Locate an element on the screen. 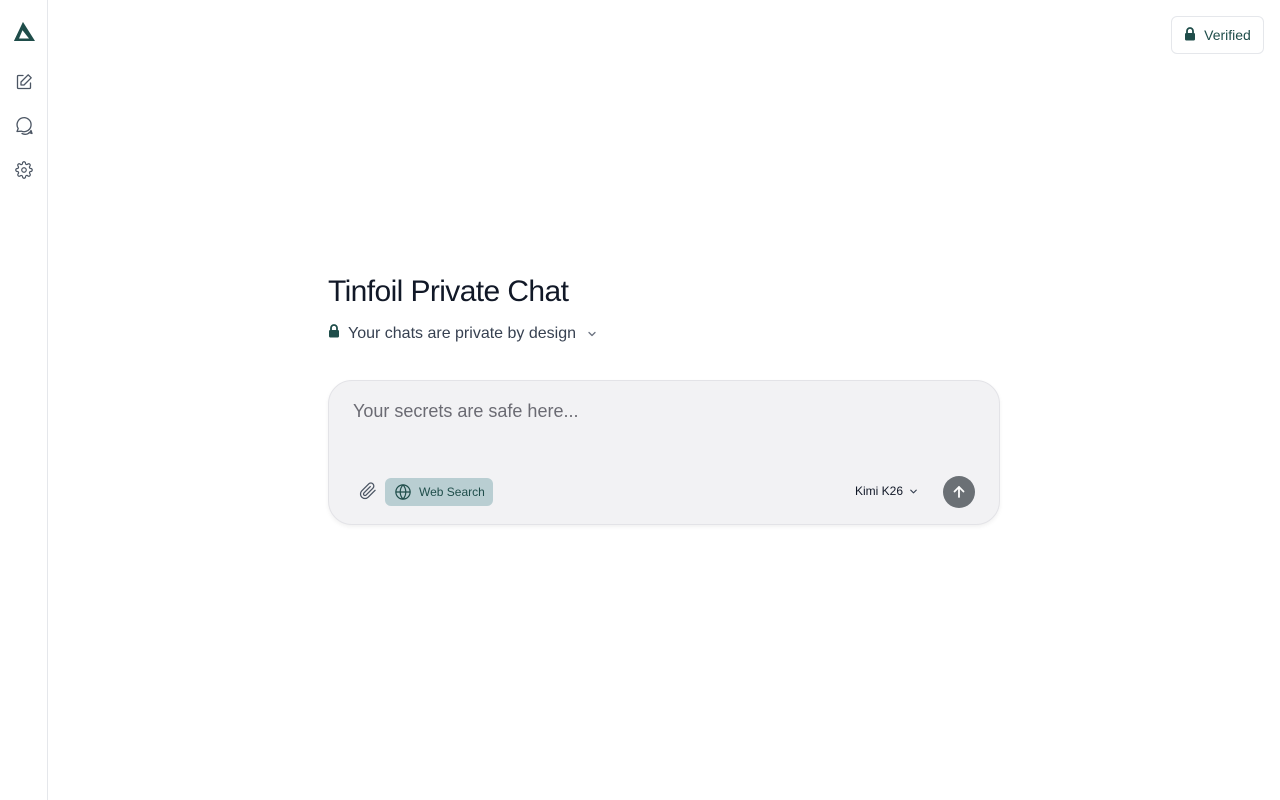 The height and width of the screenshot is (800, 1280). chats-button is located at coordinates (24, 128).